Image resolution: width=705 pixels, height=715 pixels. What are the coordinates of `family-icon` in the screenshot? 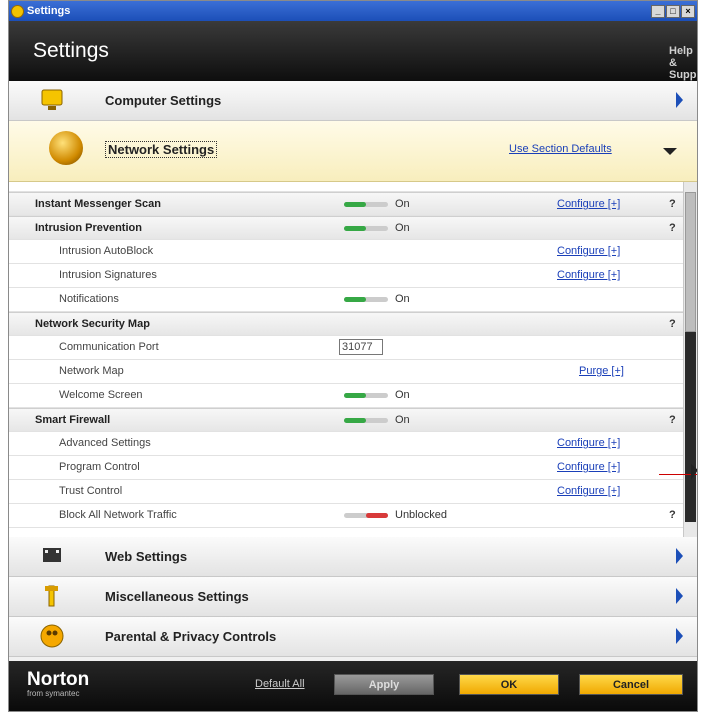 It's located at (52, 636).